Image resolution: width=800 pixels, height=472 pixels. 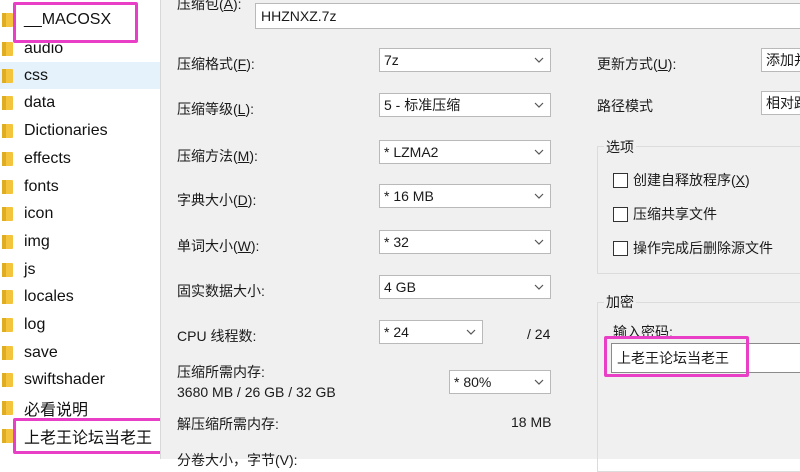 I want to click on level-label: 压缩等级(L):, so click(x=216, y=109).